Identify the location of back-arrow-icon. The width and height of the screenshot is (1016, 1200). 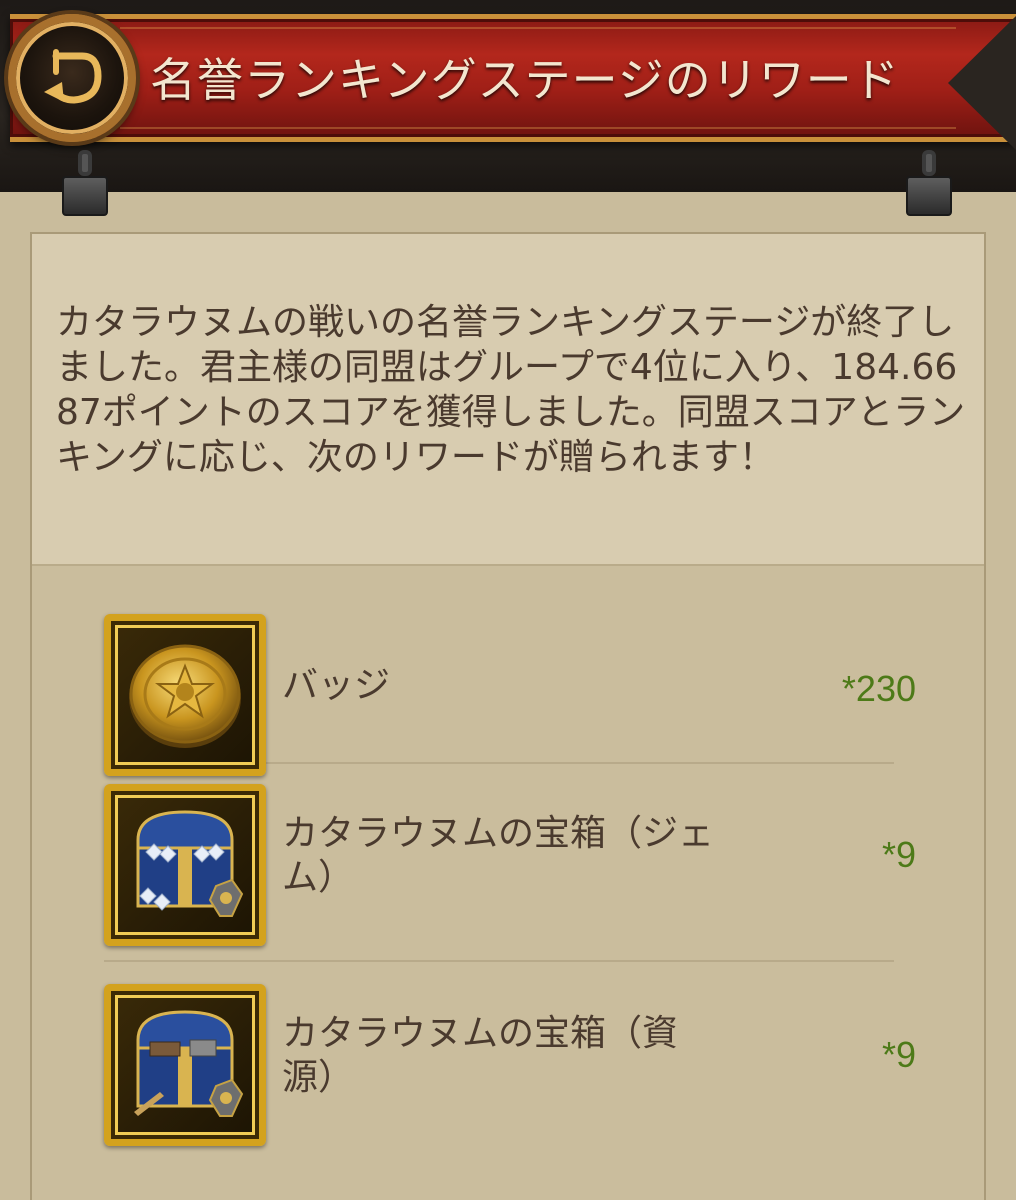
(73, 76).